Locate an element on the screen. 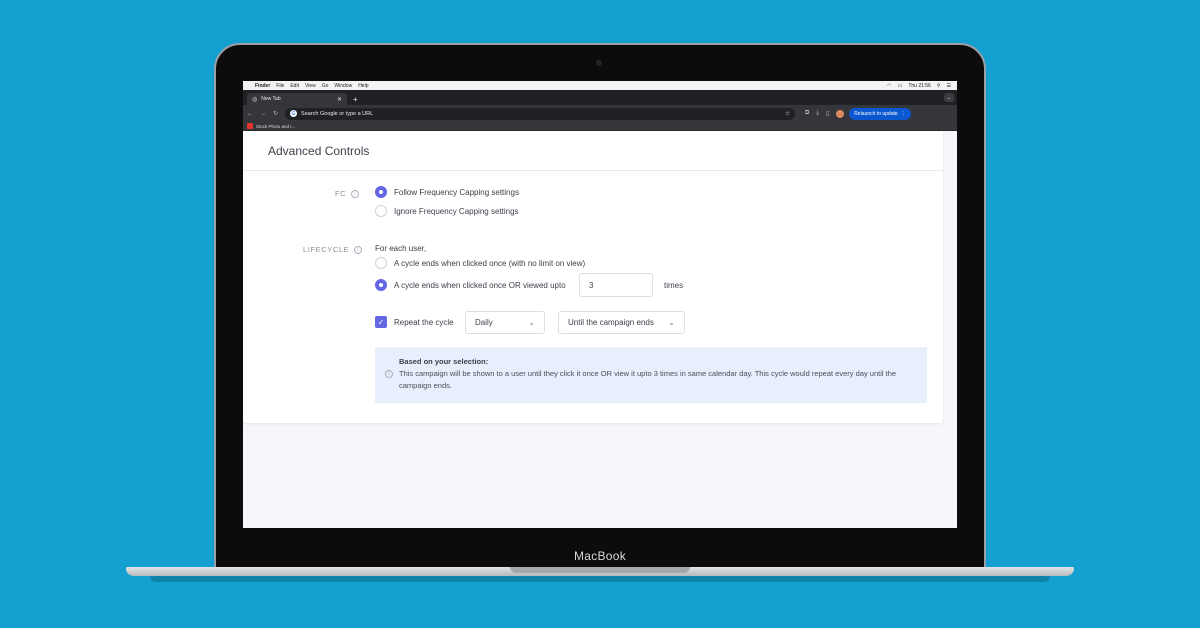 Image resolution: width=1200 pixels, height=628 pixels. reload-icon: ↻ is located at coordinates (275, 113).